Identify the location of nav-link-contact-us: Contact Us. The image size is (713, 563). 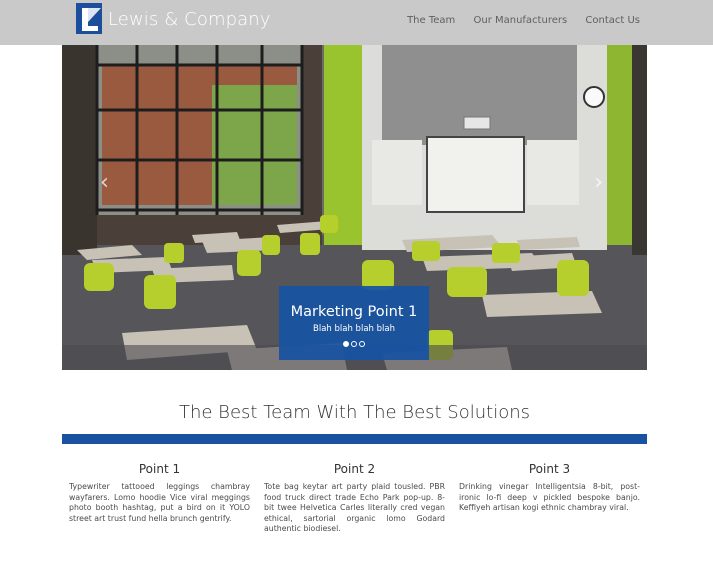
(612, 20).